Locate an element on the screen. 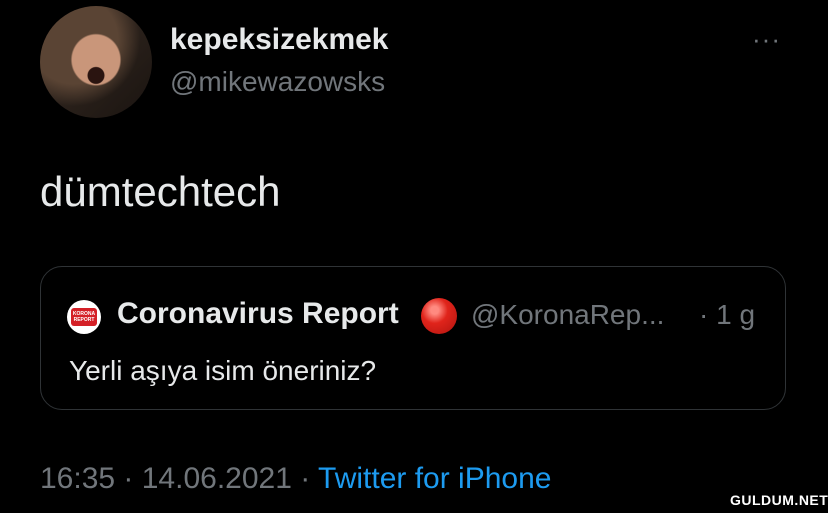 The height and width of the screenshot is (513, 828). quoted-tweet-time: · 1 g is located at coordinates (727, 315).